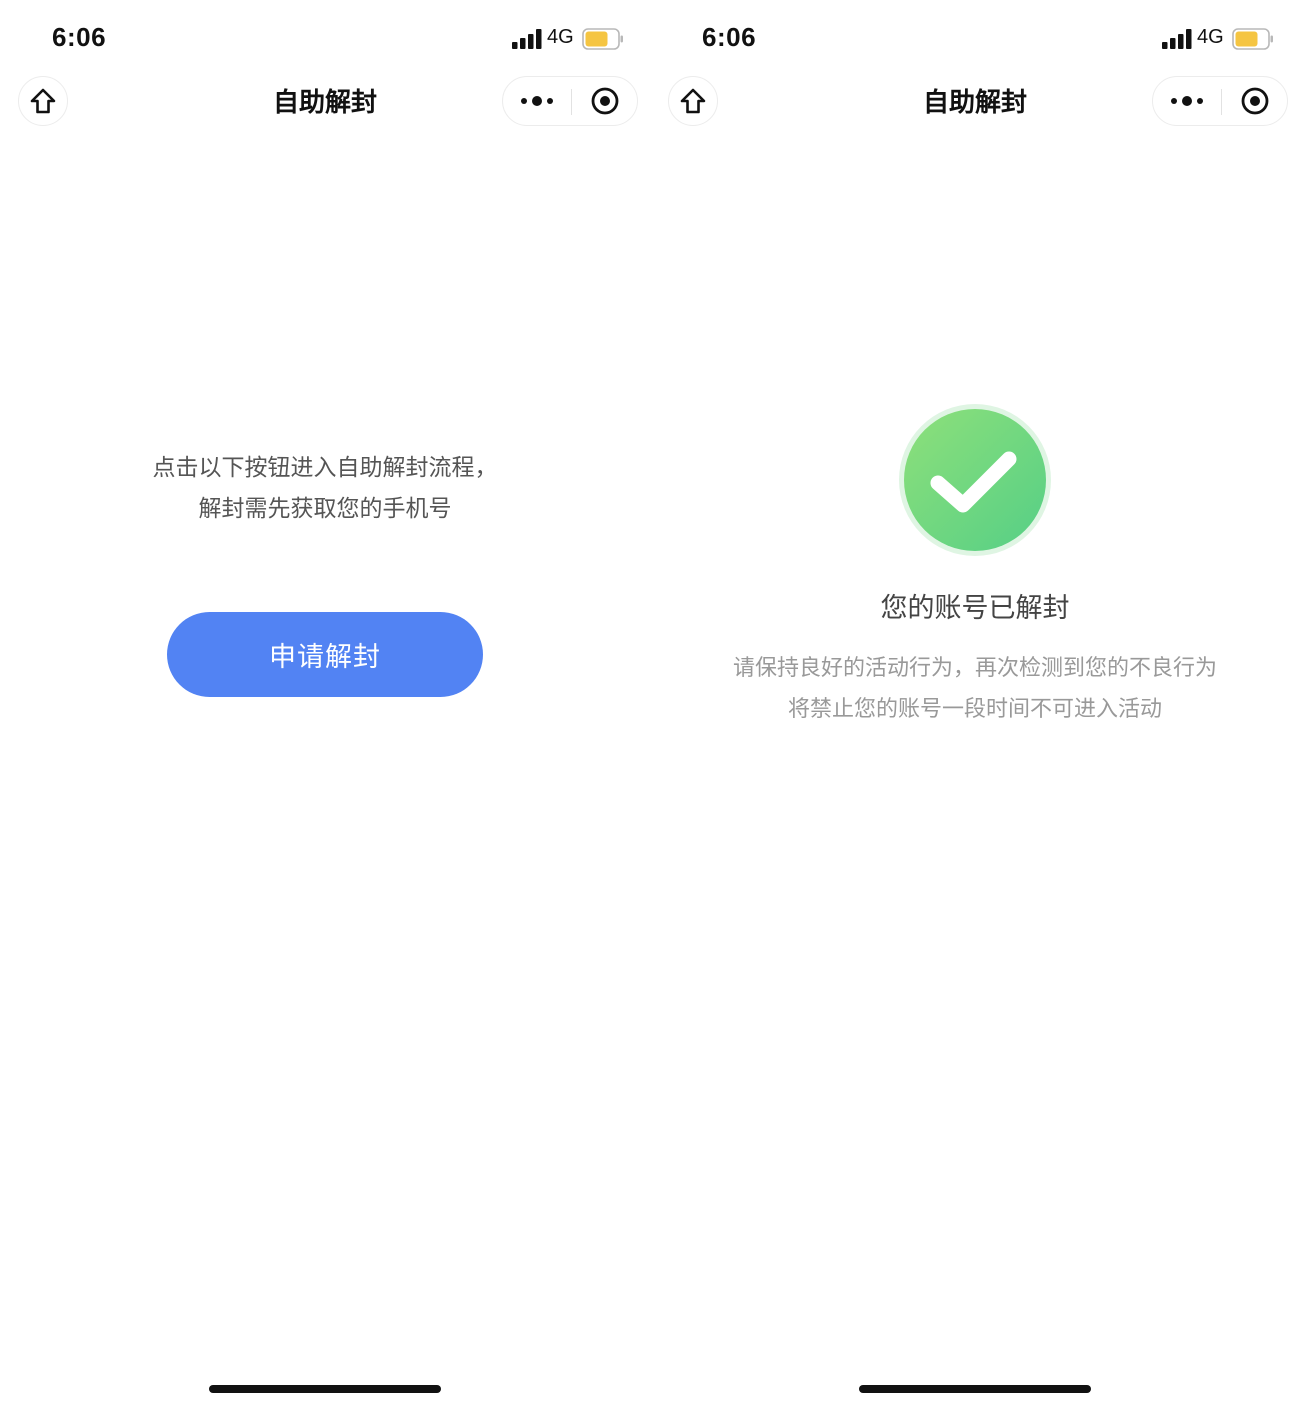 Image resolution: width=1300 pixels, height=1406 pixels. I want to click on success-description: 请保持良好的活动行为，再次检测到您的不良行为 将禁止您的账号一段时间不可进入活动, so click(975, 689).